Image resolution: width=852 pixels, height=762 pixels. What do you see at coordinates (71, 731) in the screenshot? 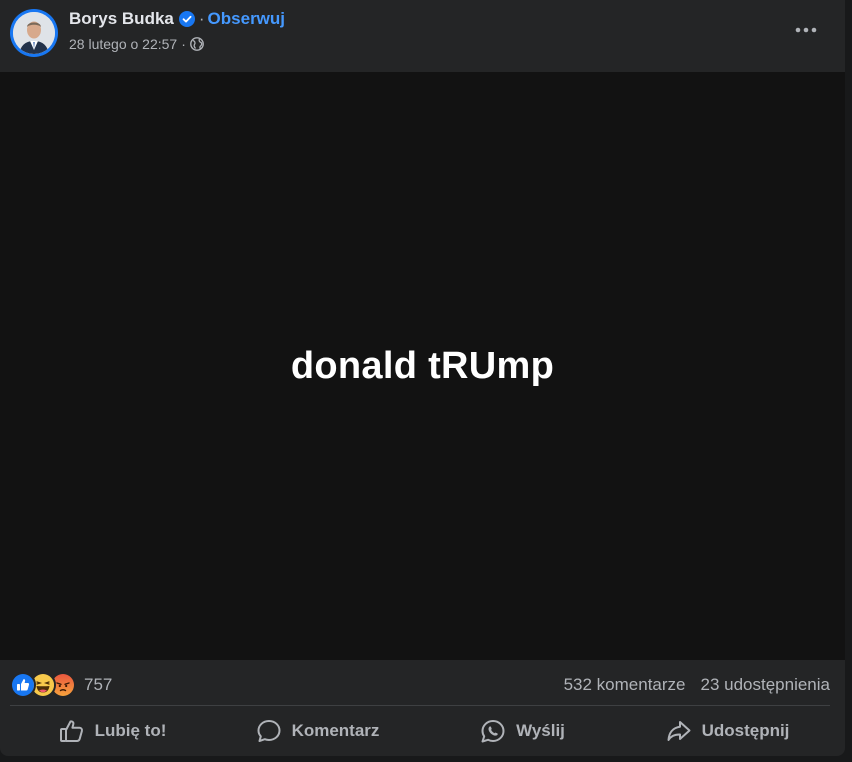
I see `thumbs-up-icon` at bounding box center [71, 731].